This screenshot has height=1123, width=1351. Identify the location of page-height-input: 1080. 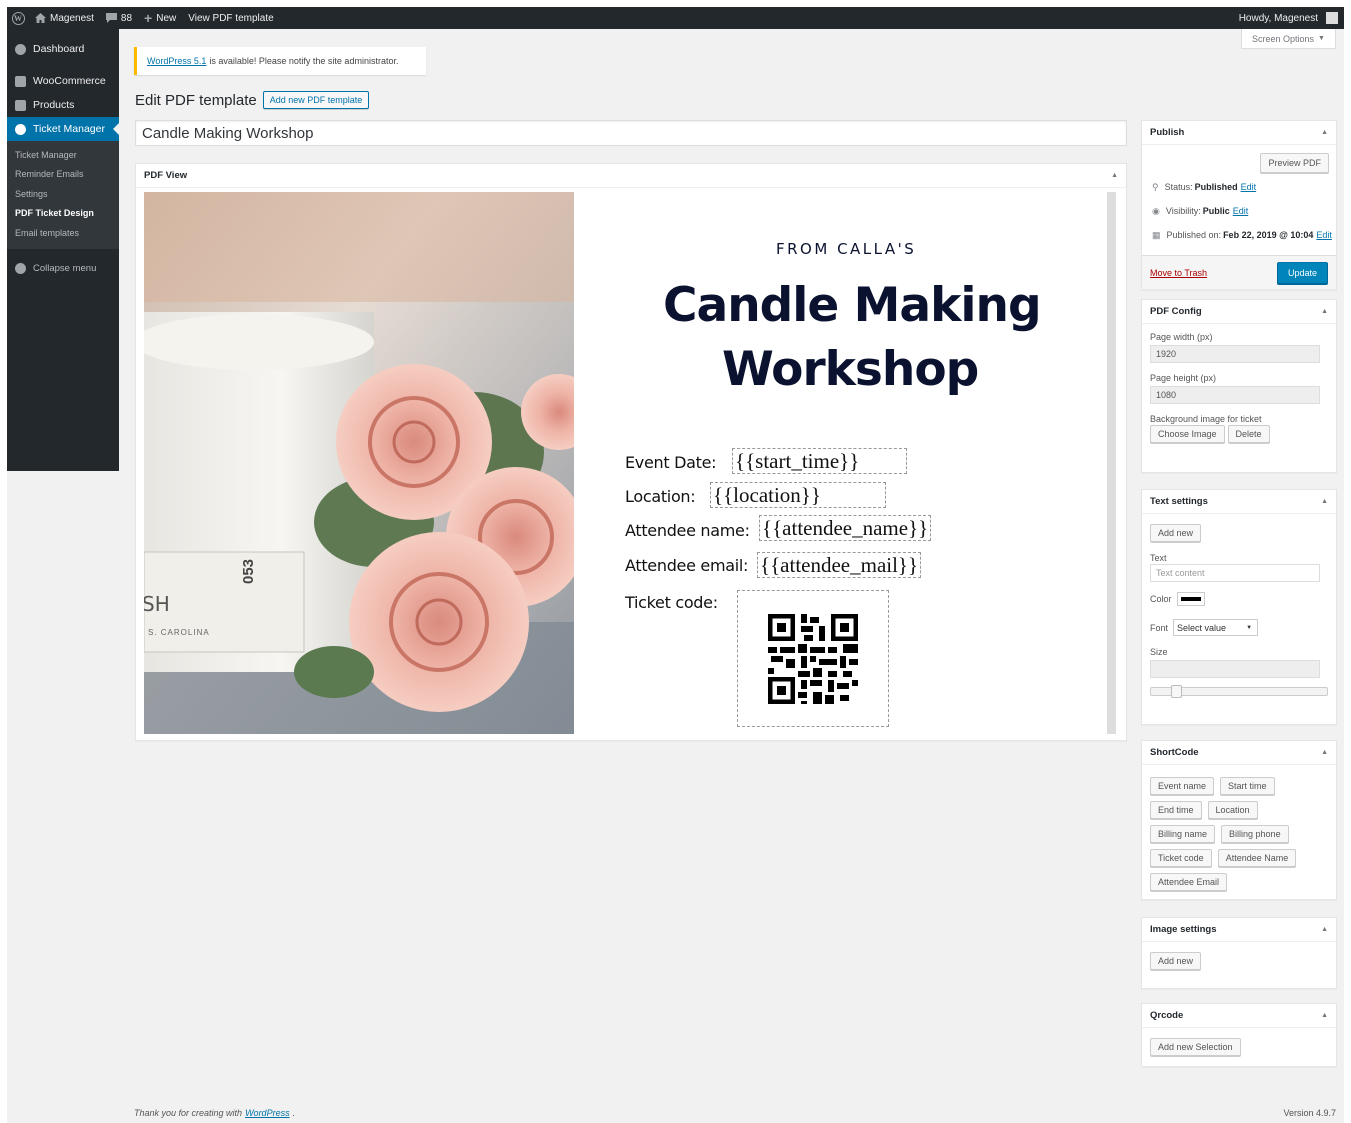
(1235, 395).